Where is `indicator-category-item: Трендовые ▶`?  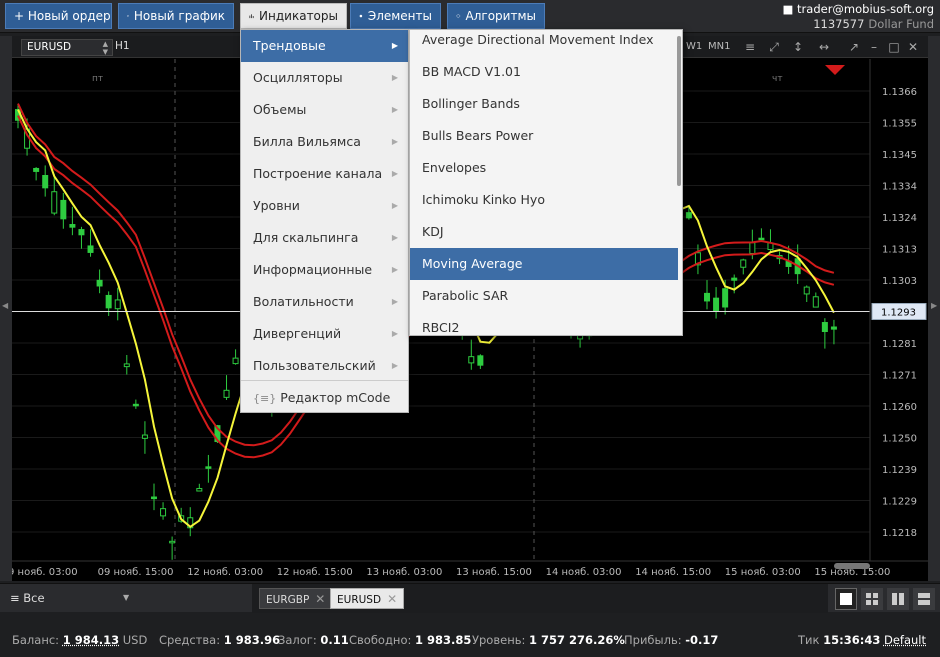
indicator-category-item: Трендовые ▶ is located at coordinates (324, 46).